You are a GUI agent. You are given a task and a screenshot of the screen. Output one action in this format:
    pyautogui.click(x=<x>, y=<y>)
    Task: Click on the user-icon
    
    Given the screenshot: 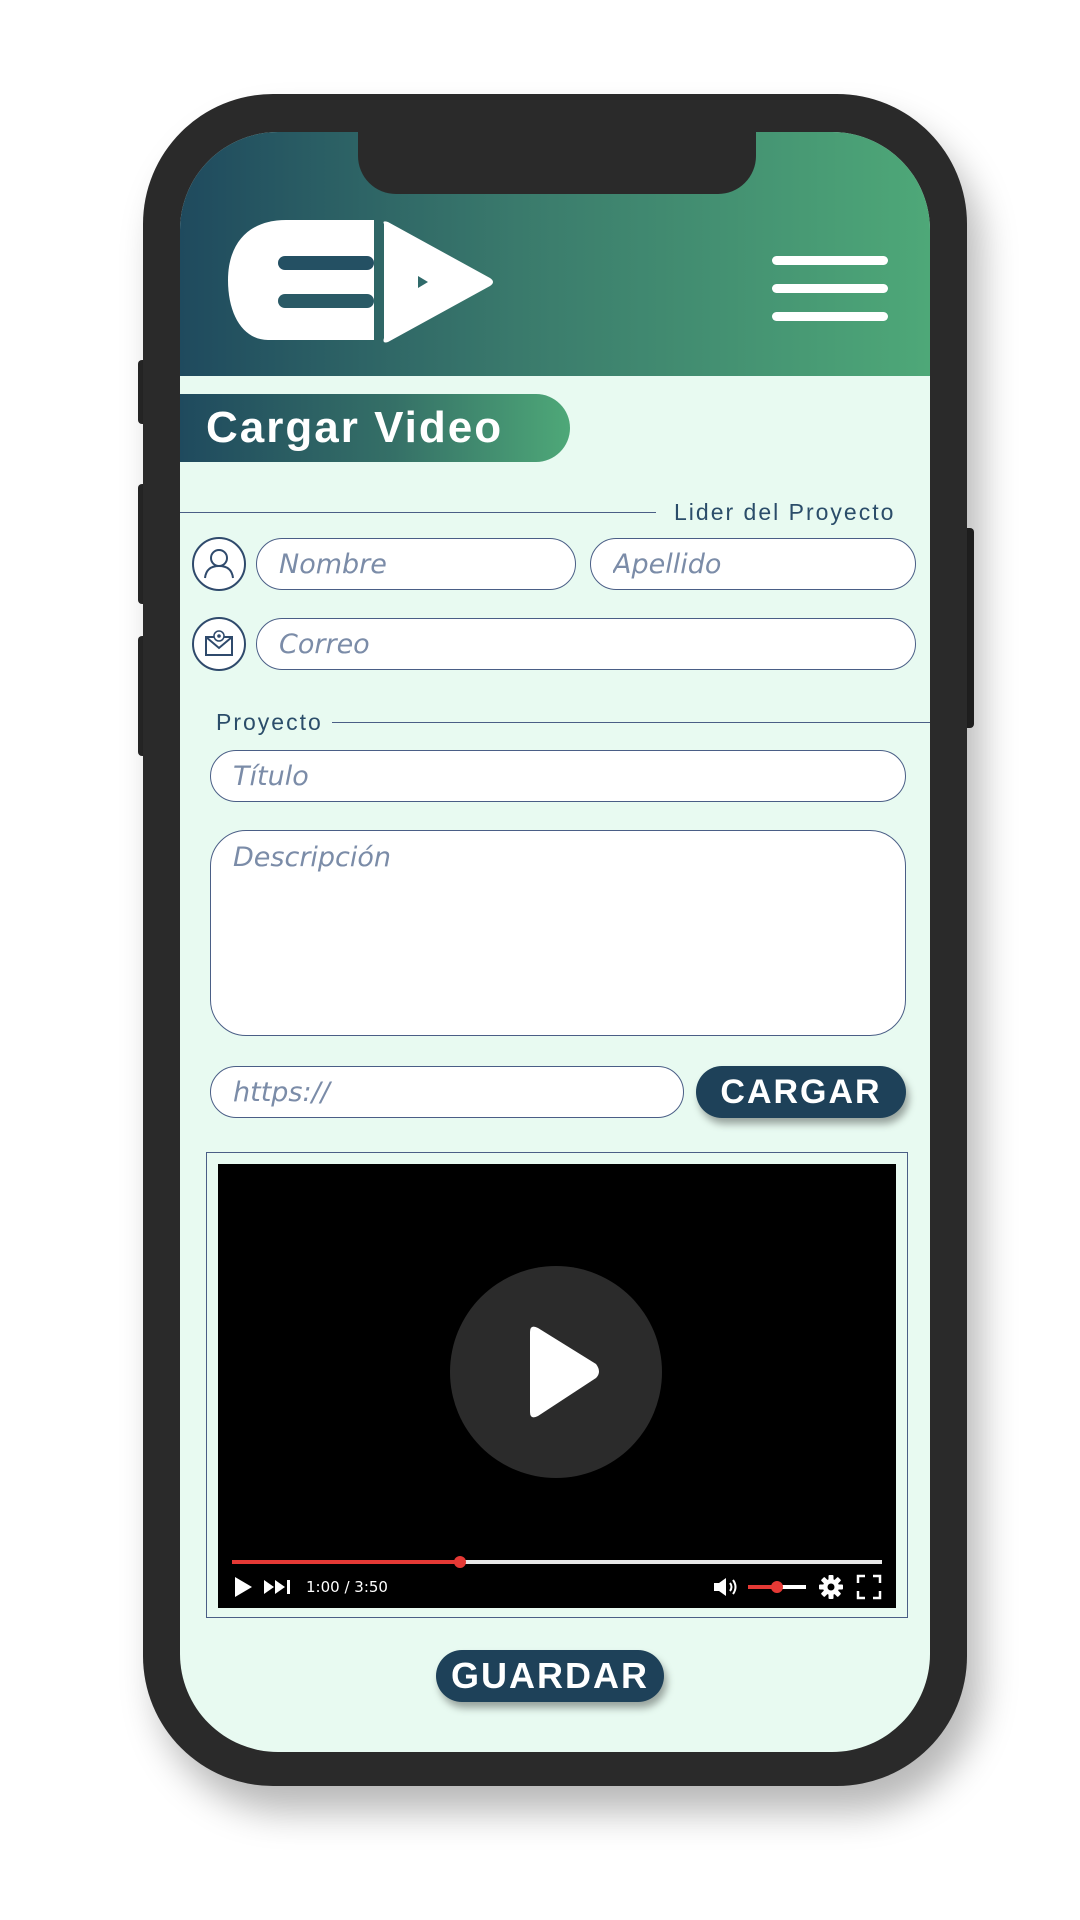 What is the action you would take?
    pyautogui.click(x=219, y=564)
    